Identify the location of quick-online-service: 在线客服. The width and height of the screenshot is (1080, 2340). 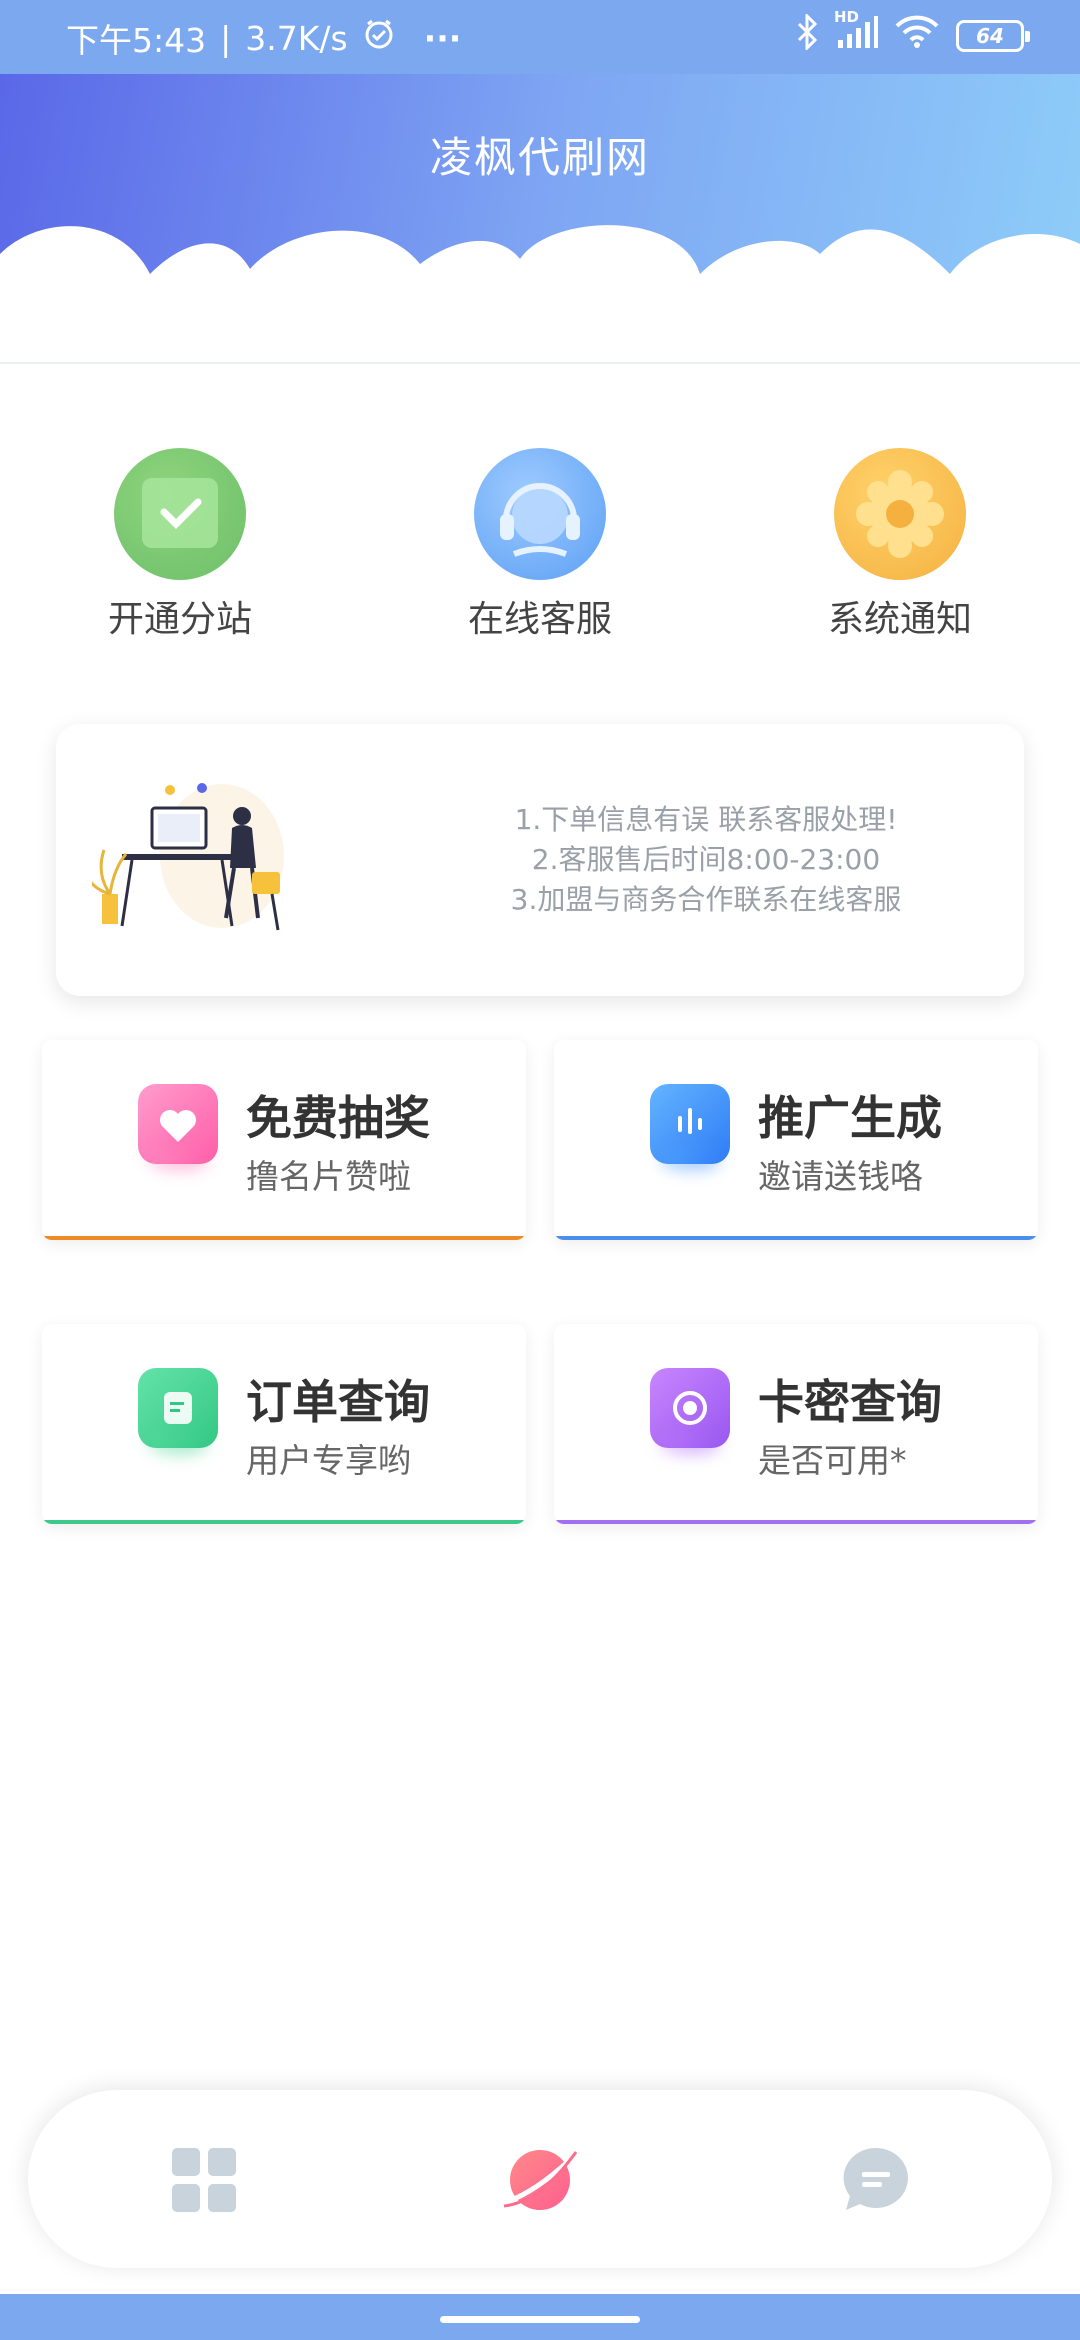
(540, 545).